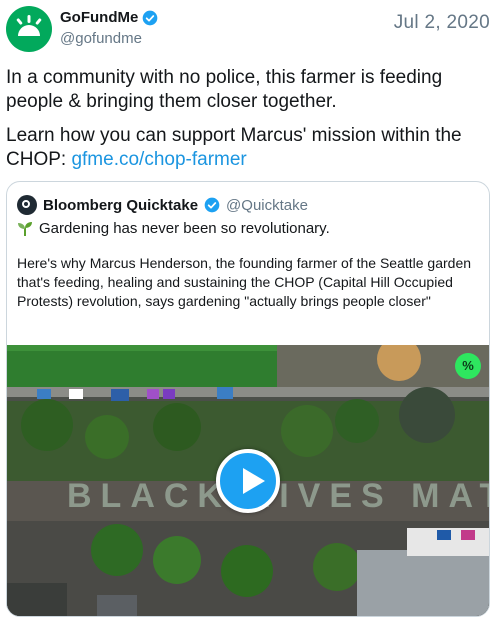 This screenshot has width=500, height=624. What do you see at coordinates (442, 23) in the screenshot?
I see `tweet-date: Jul 2, 2020` at bounding box center [442, 23].